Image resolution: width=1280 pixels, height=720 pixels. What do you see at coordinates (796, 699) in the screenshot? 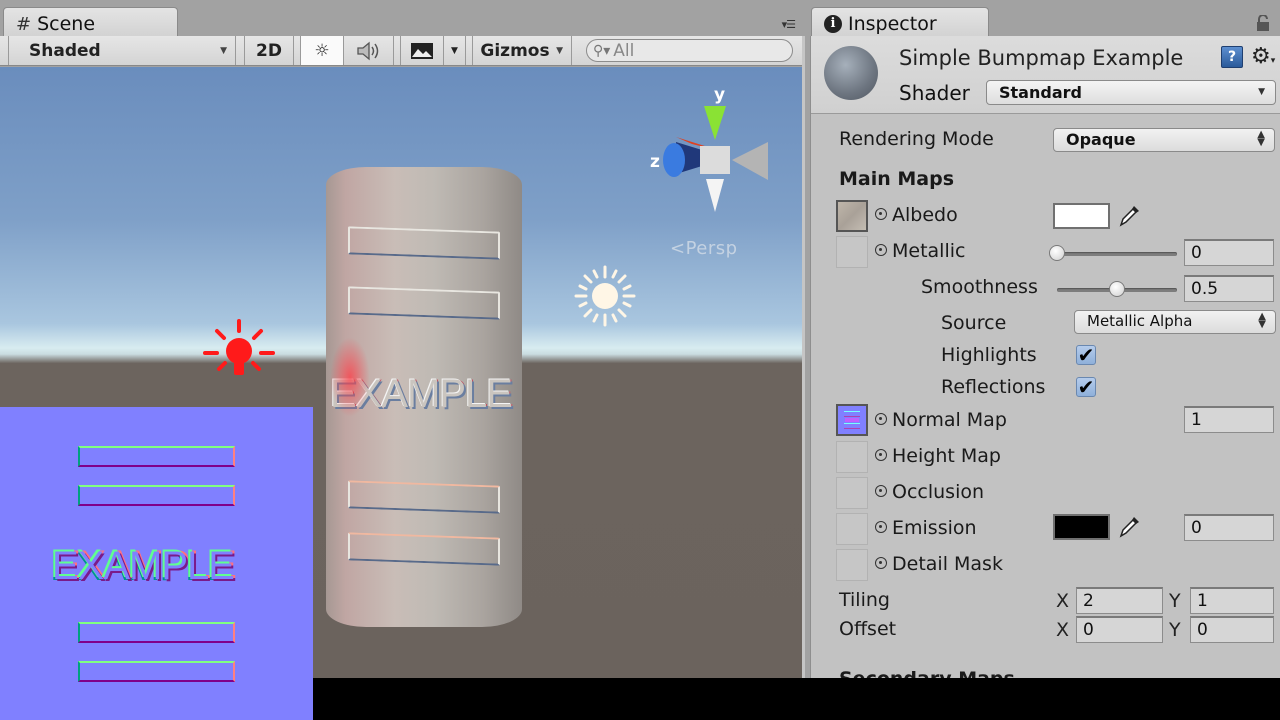
I see `letterbox-bar` at bounding box center [796, 699].